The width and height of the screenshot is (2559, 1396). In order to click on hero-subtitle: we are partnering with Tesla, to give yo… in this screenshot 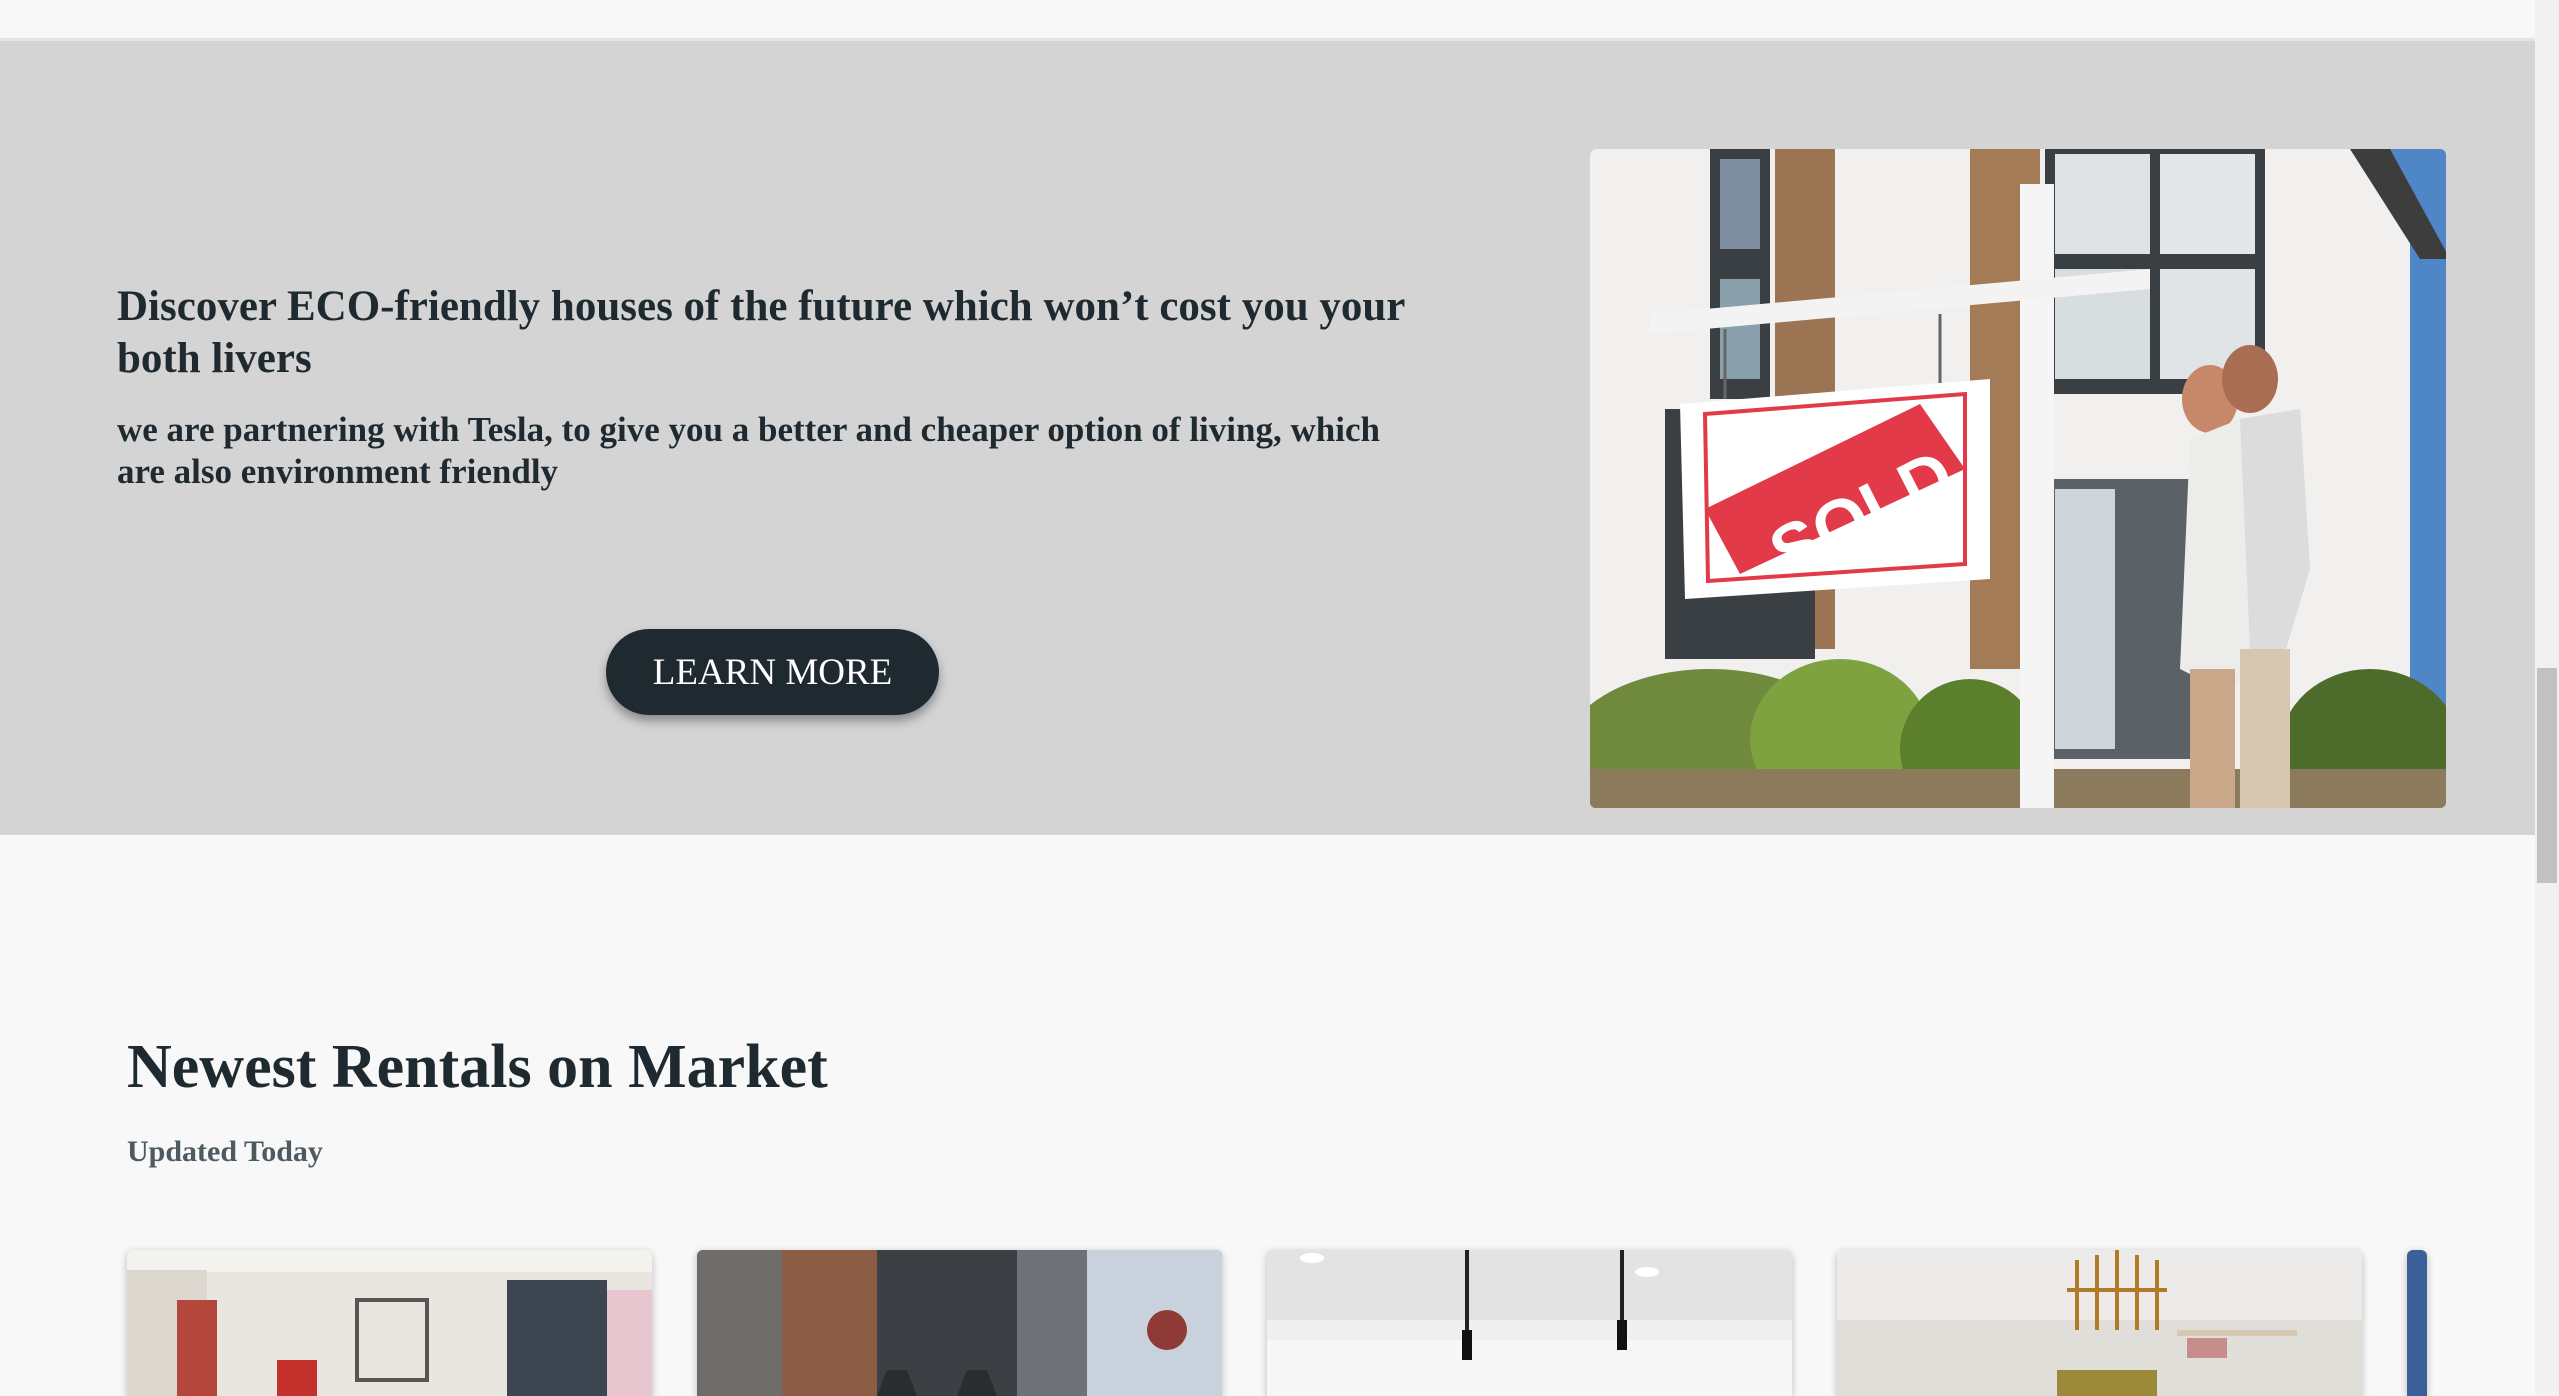, I will do `click(748, 450)`.